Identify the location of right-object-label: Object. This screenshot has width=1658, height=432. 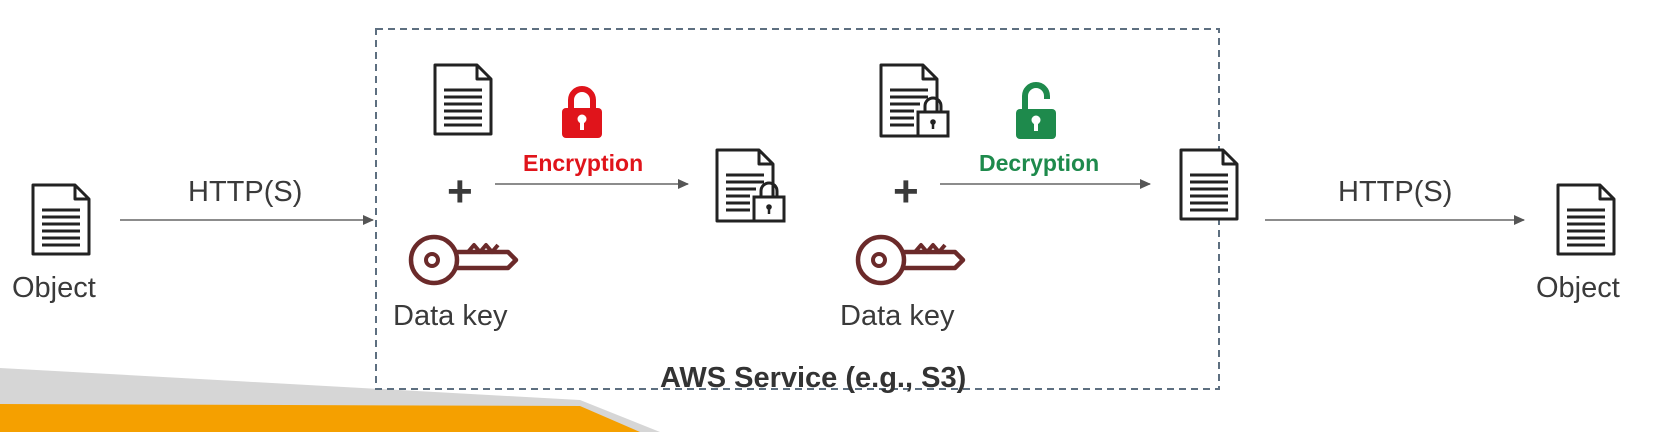
(1578, 288).